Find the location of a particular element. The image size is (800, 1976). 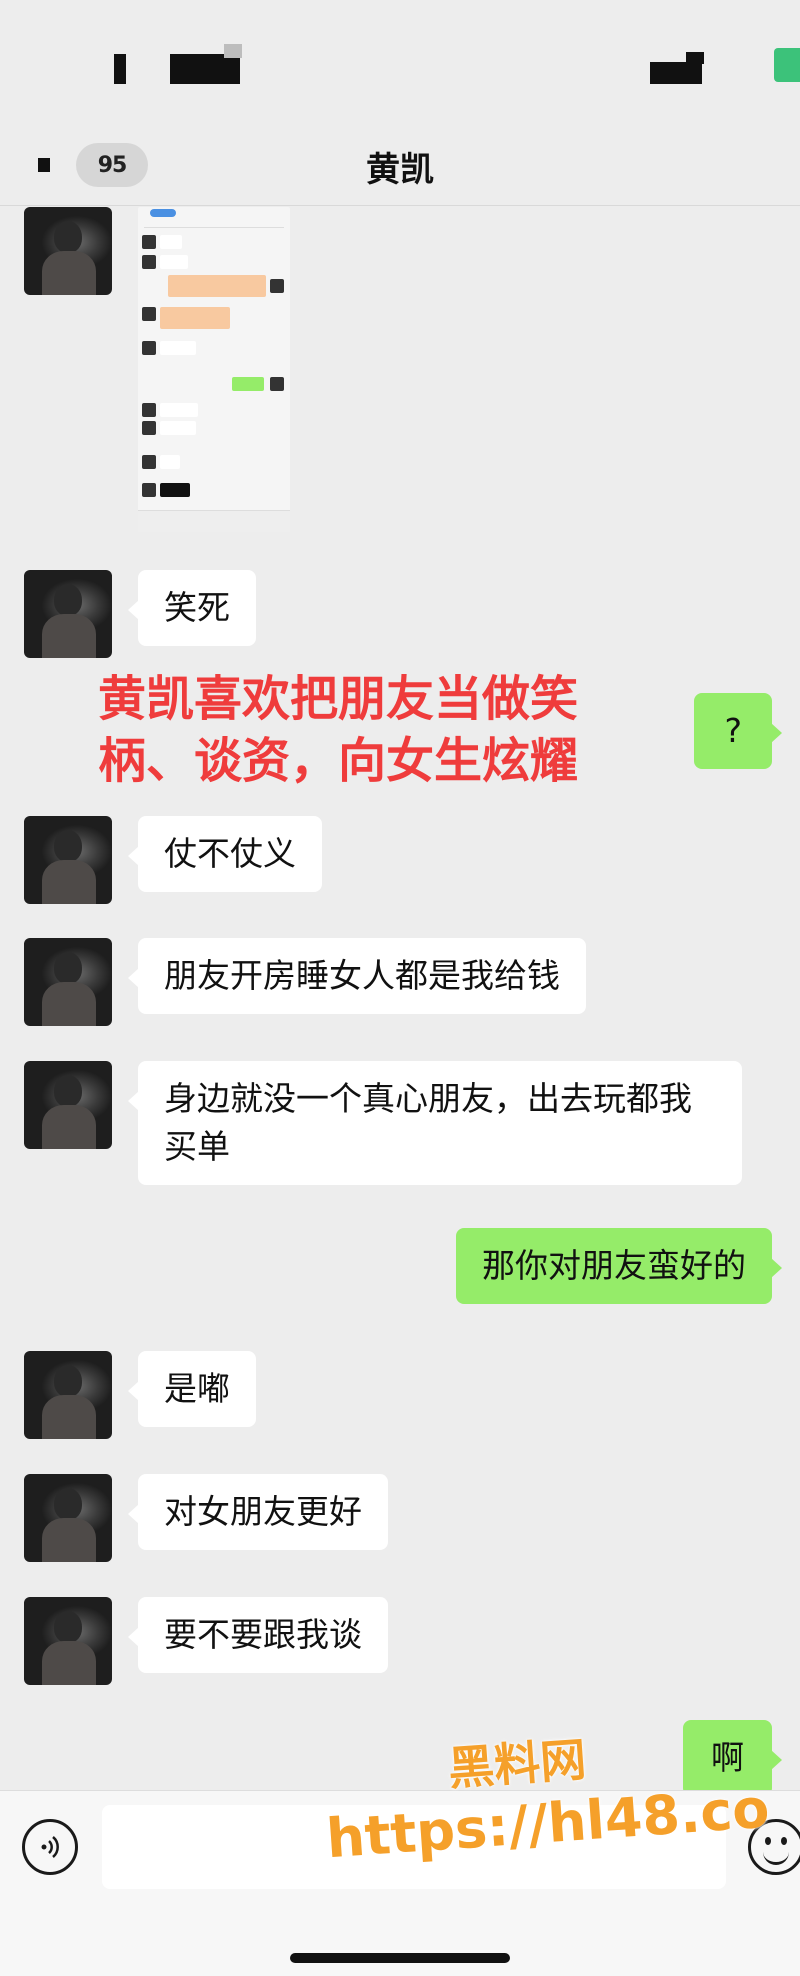

shot-time-pill is located at coordinates (163, 213).